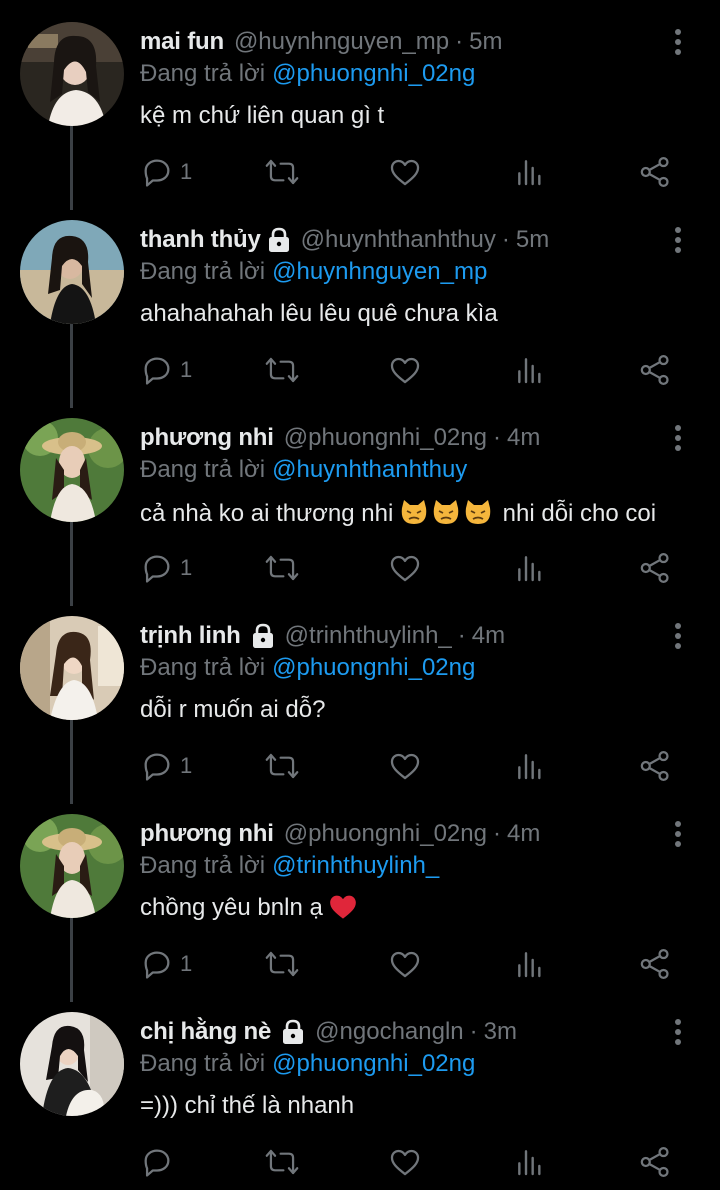  I want to click on timestamp: 3m, so click(500, 1032).